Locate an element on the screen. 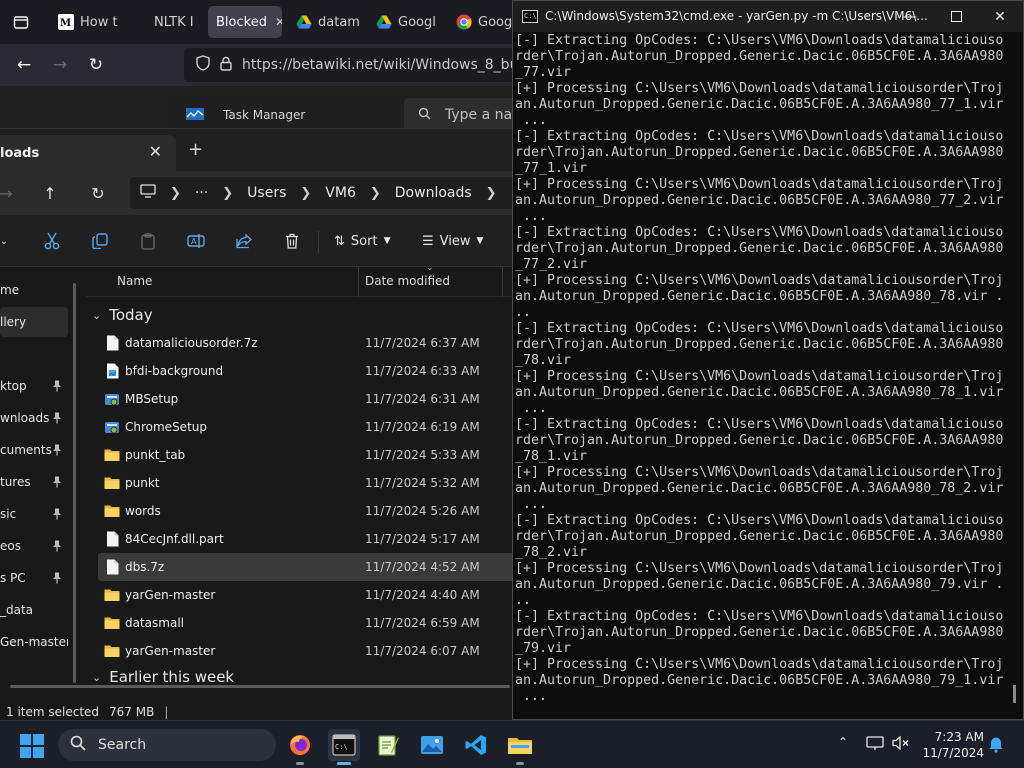  file-row: dbs.7z 11/7/2024 4:52 AM is located at coordinates (308, 567).